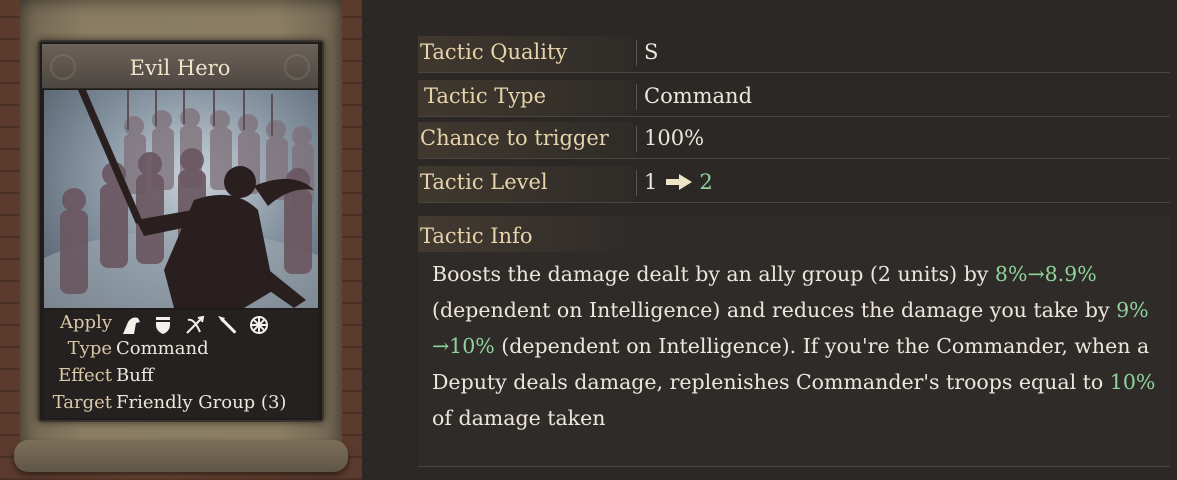 The image size is (1177, 480). Describe the element at coordinates (181, 456) in the screenshot. I see `scroll-roller` at that location.